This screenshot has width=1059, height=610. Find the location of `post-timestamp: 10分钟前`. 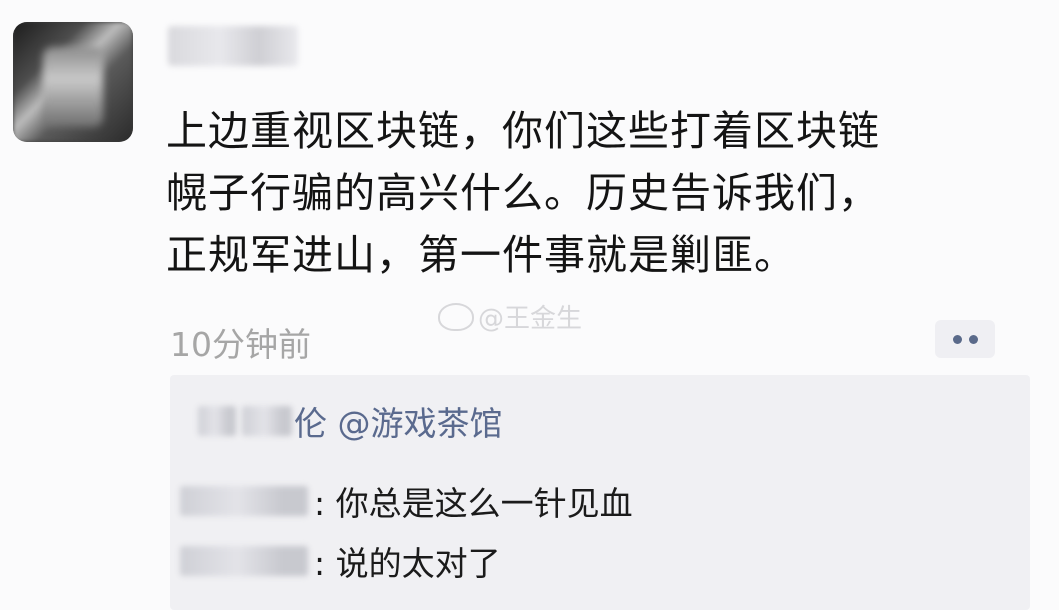

post-timestamp: 10分钟前 is located at coordinates (240, 344).